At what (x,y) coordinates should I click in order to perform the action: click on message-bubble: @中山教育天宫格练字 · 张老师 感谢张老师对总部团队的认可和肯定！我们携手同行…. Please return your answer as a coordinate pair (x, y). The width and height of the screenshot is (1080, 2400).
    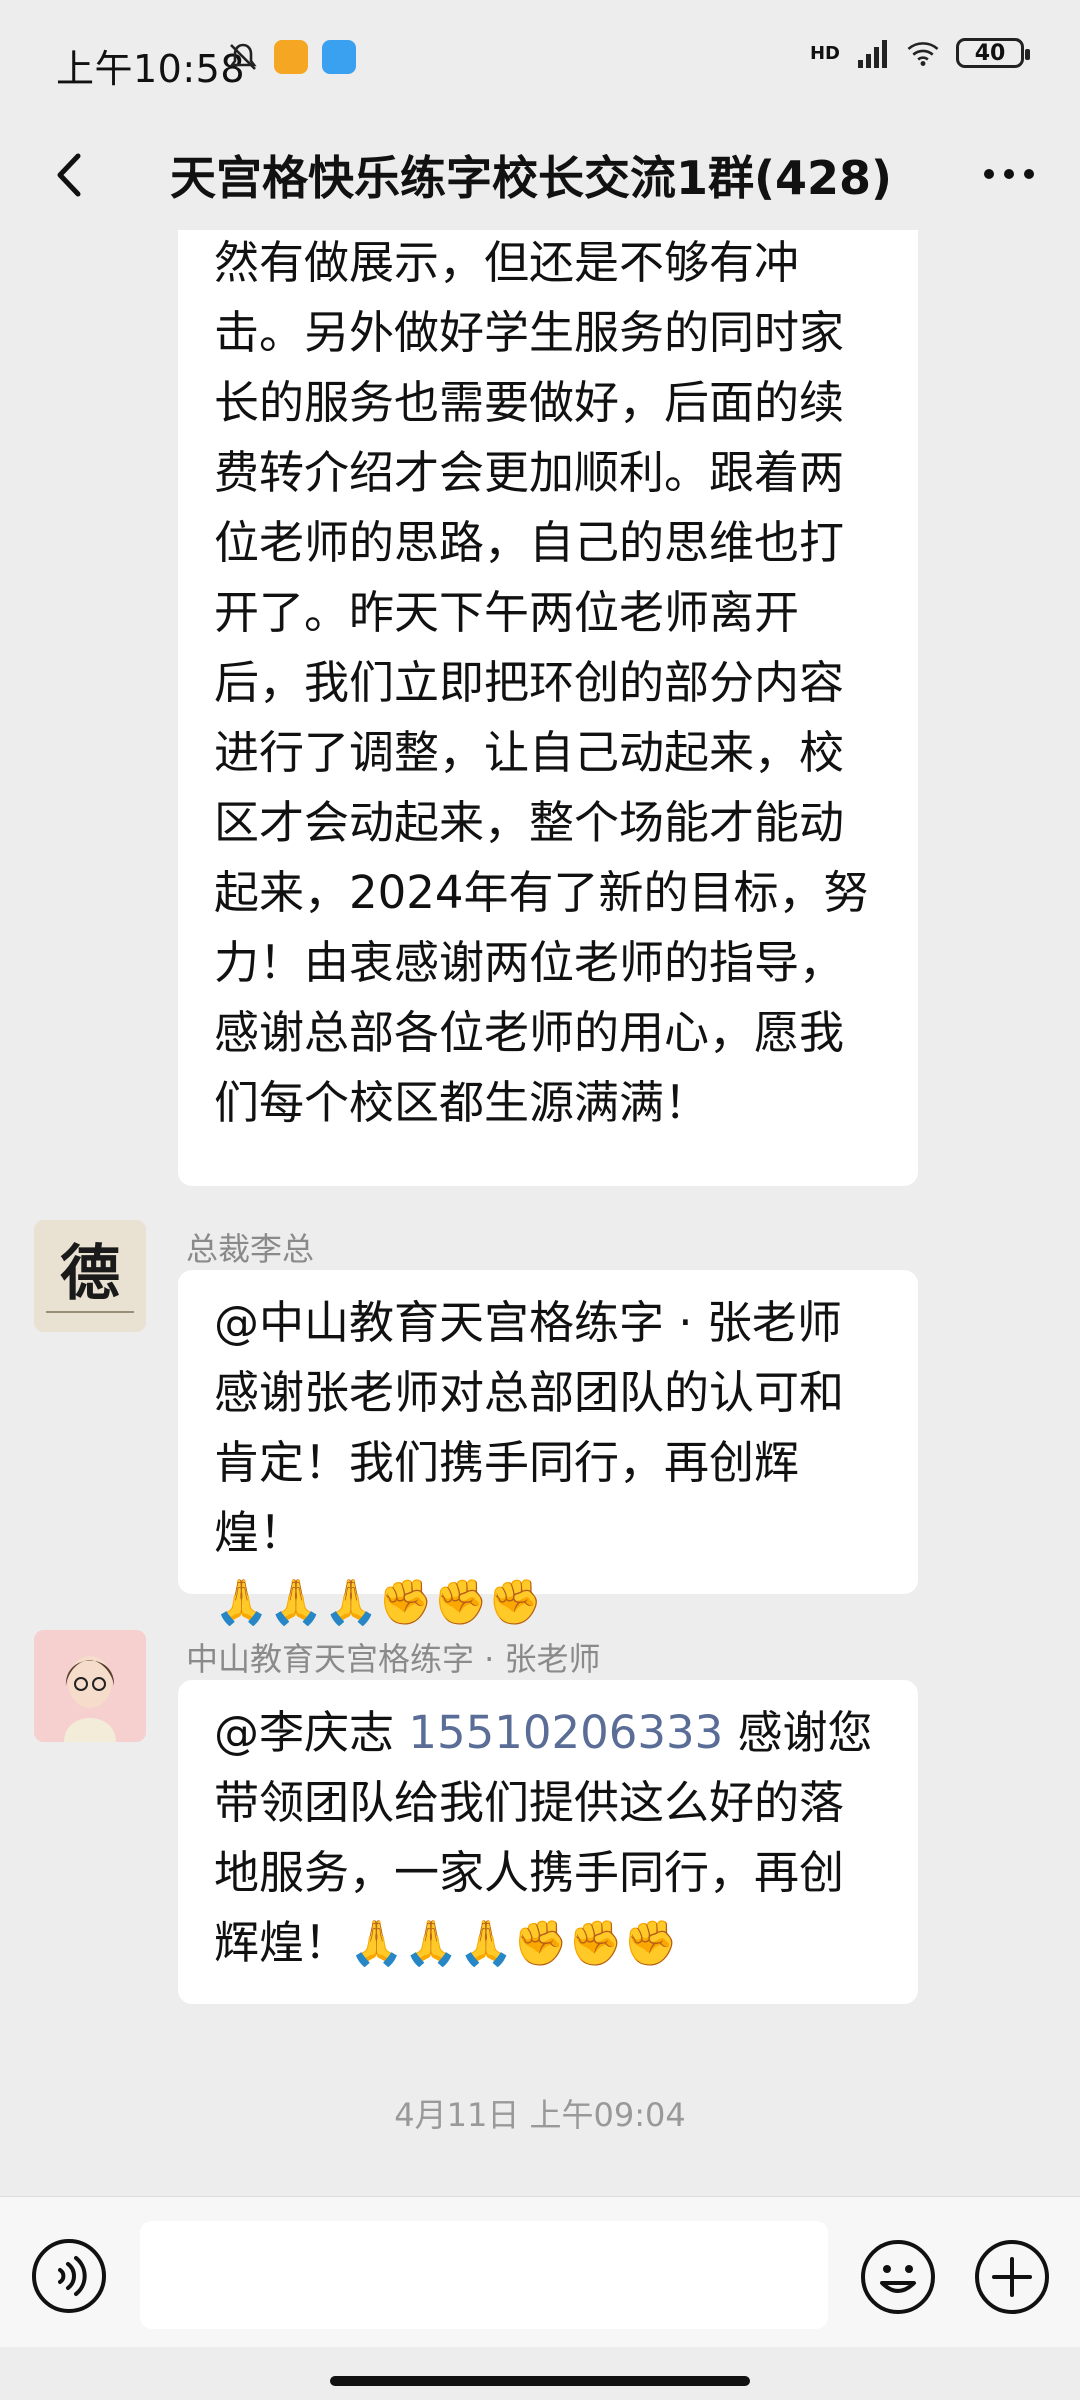
    Looking at the image, I should click on (548, 1449).